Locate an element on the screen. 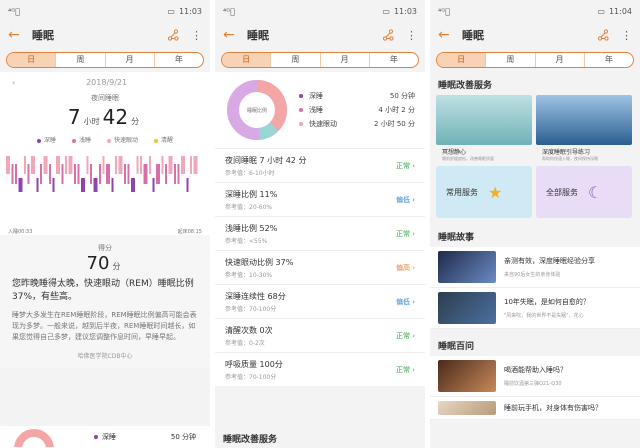 Image resolution: width=640 pixels, height=448 pixels. moon-icon: ☾ is located at coordinates (595, 192).